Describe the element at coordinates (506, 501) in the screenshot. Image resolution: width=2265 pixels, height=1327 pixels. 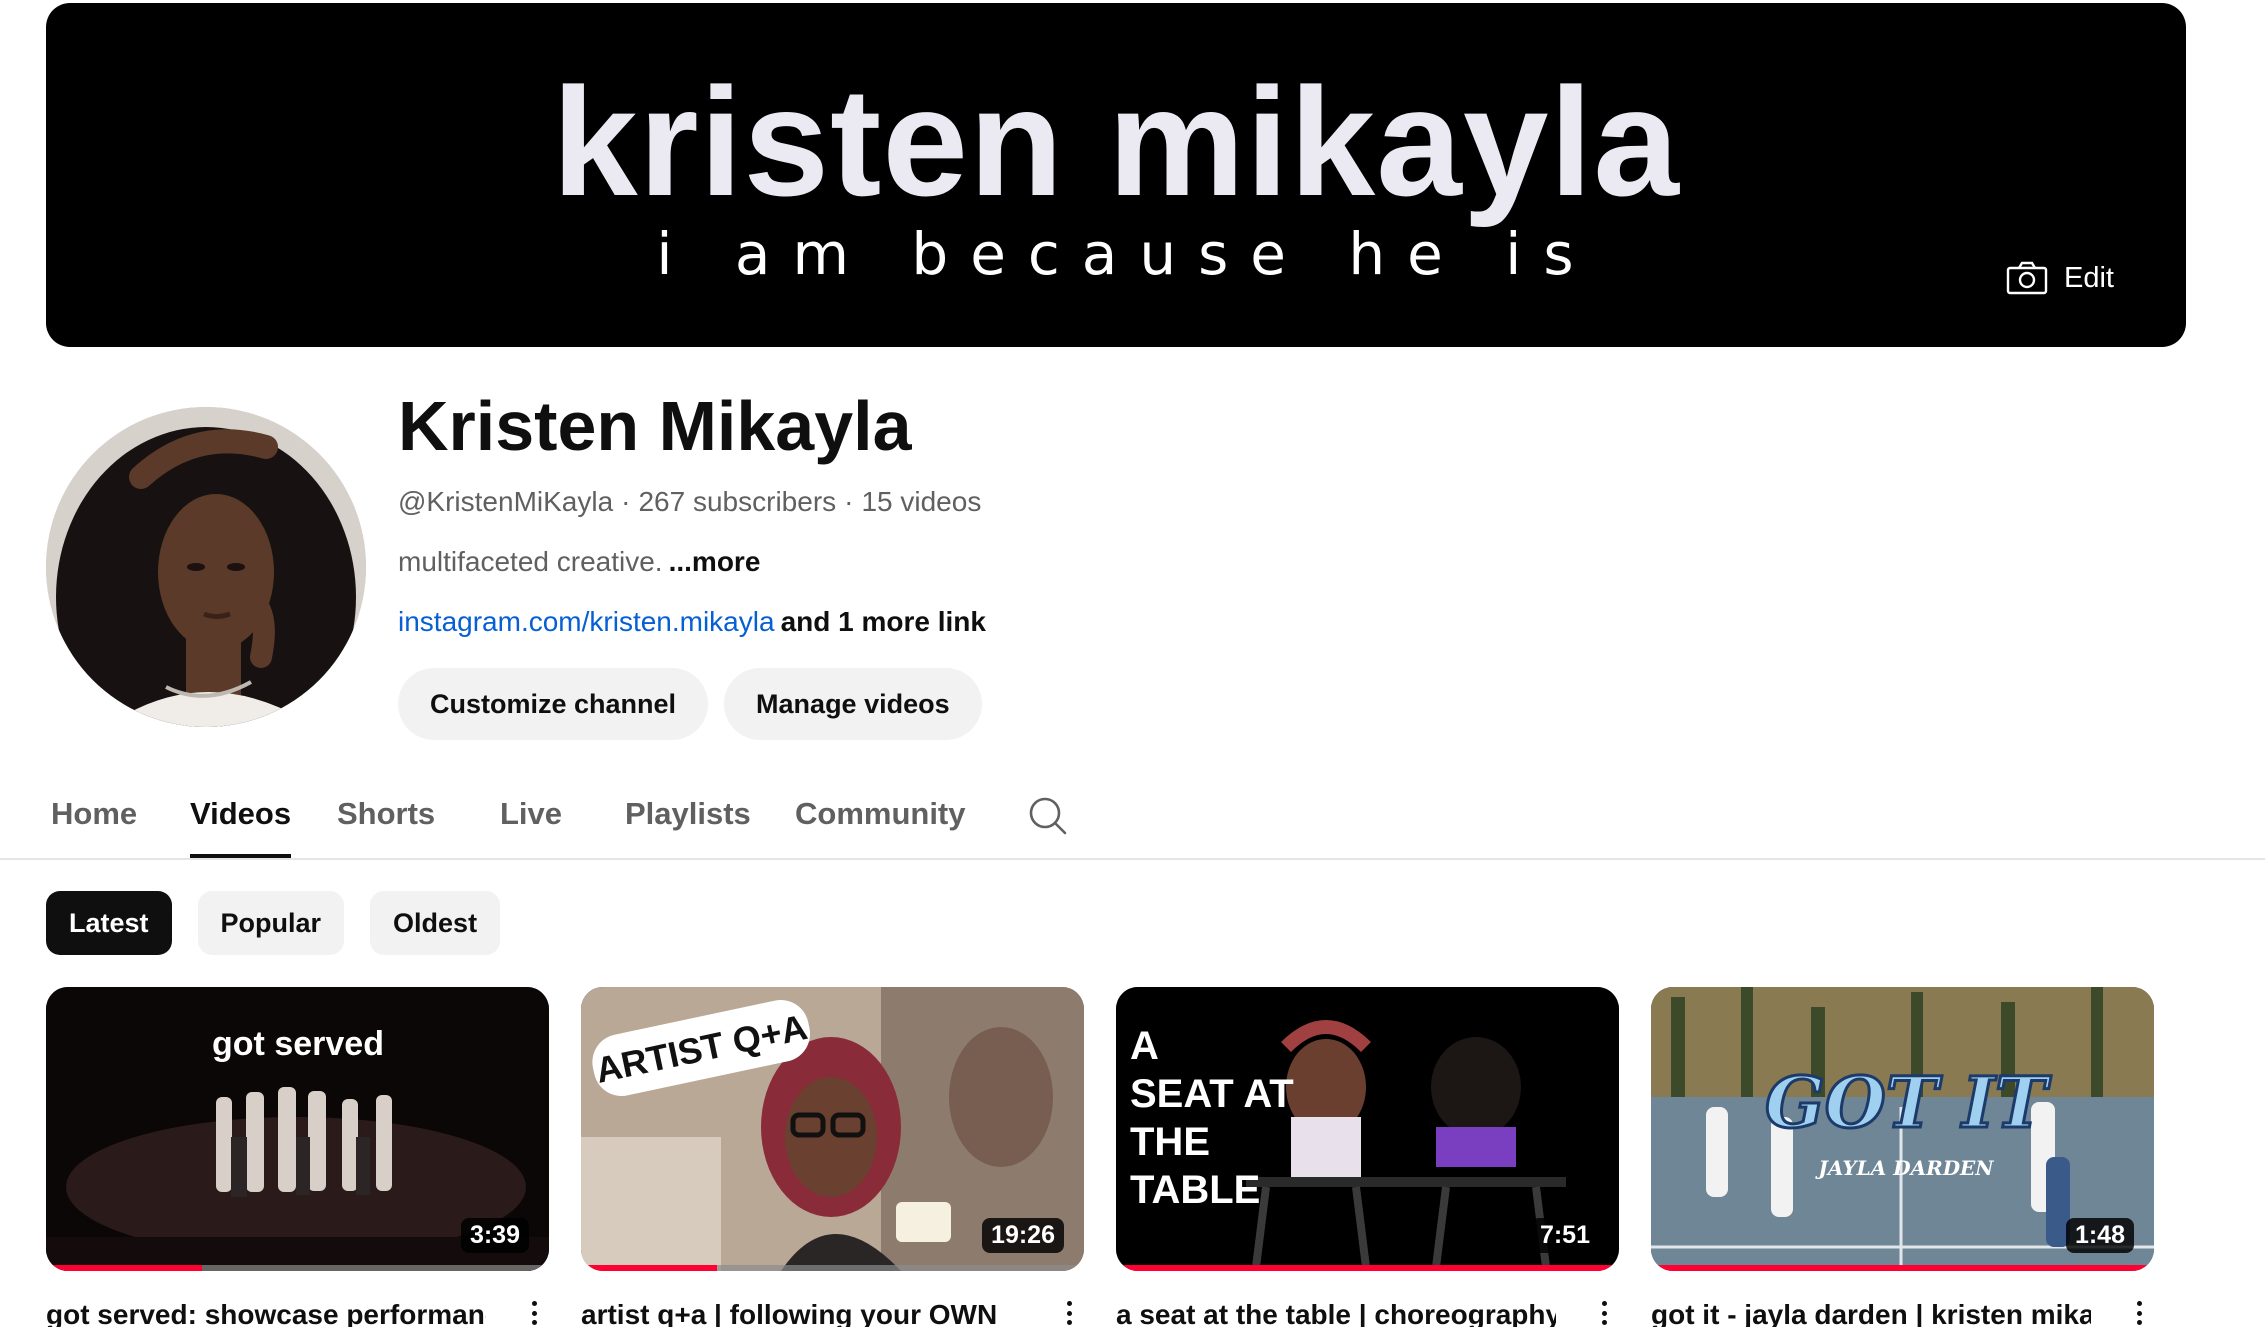
I see `channel-handle: @KristenMiKayla` at that location.